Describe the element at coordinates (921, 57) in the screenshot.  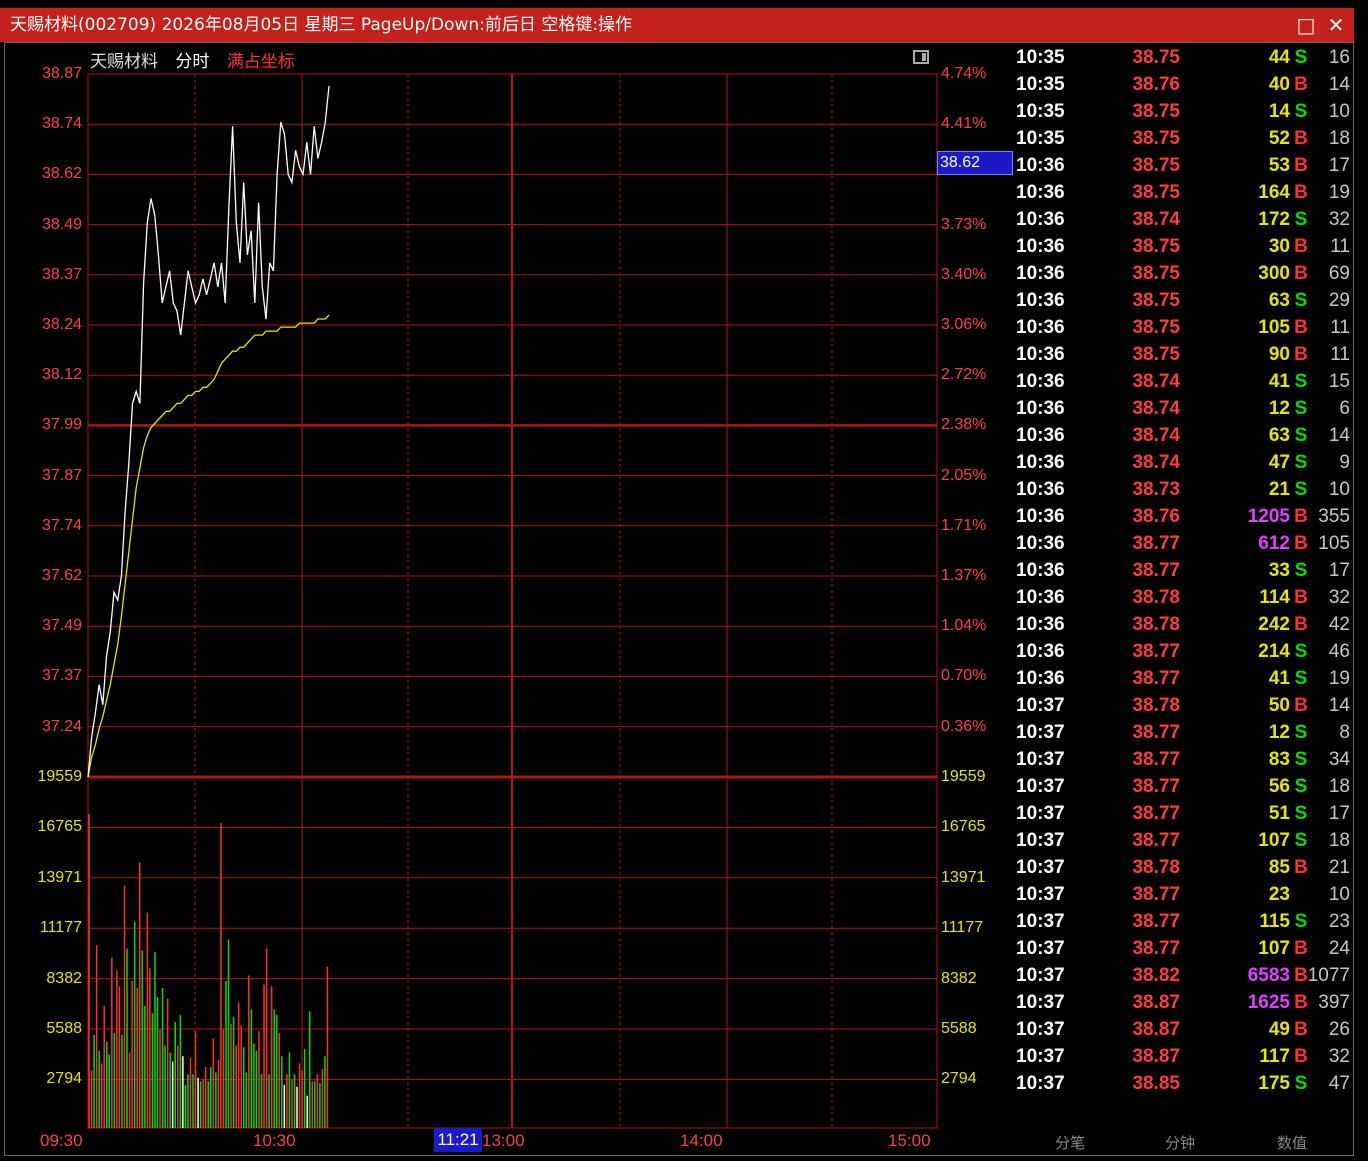
I see `expand-icon` at that location.